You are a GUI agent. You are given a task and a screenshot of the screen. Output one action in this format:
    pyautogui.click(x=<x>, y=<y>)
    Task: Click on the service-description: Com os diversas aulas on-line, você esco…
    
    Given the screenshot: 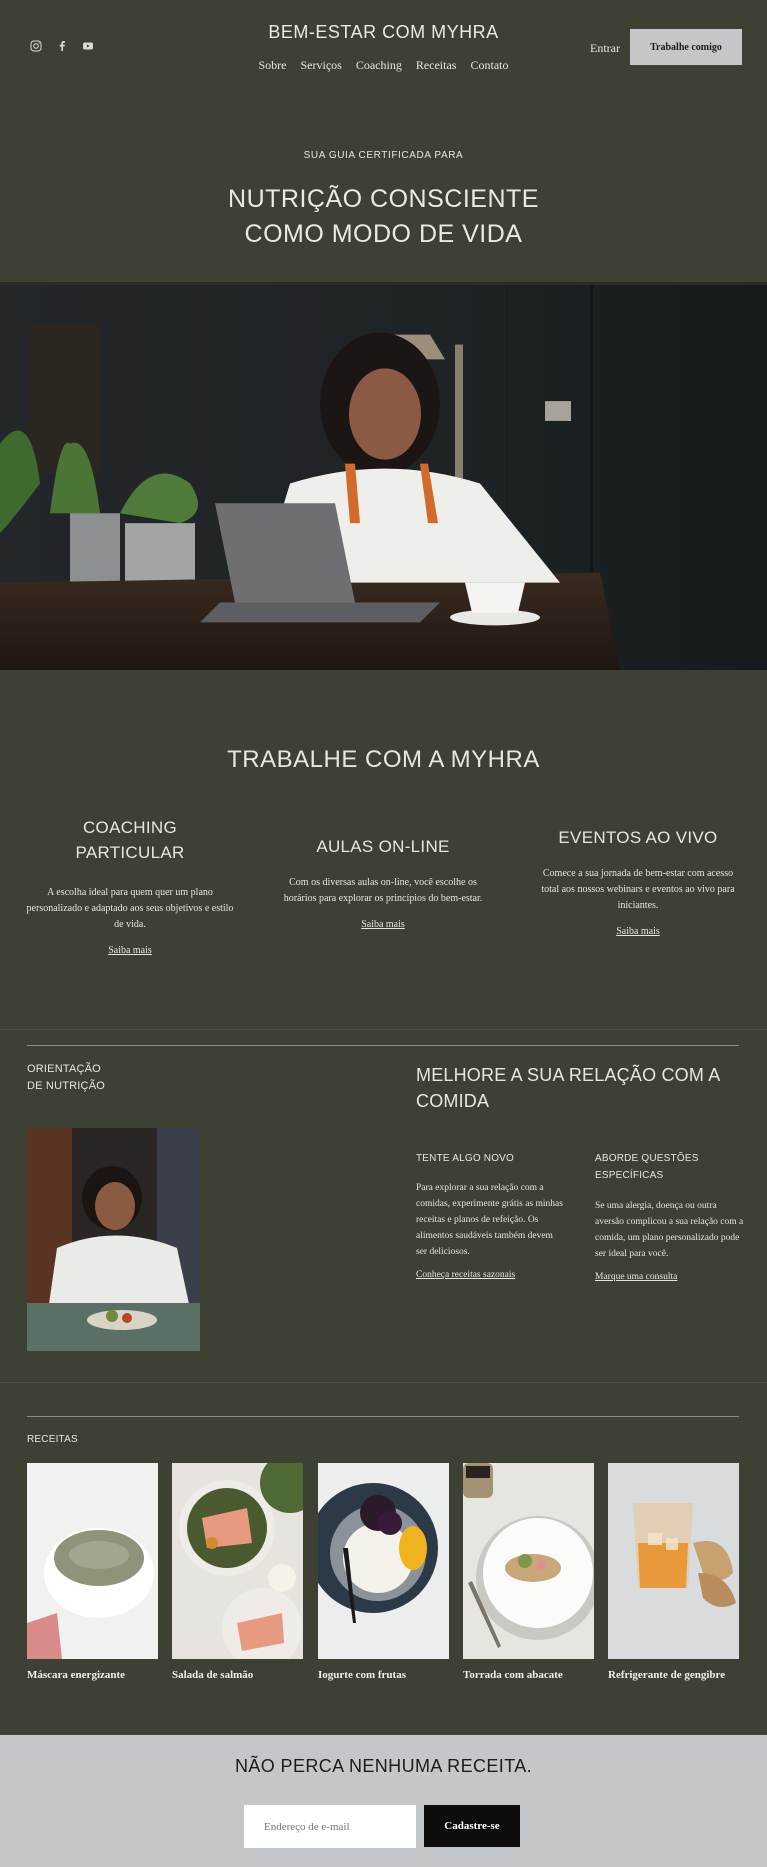 What is the action you would take?
    pyautogui.click(x=383, y=890)
    